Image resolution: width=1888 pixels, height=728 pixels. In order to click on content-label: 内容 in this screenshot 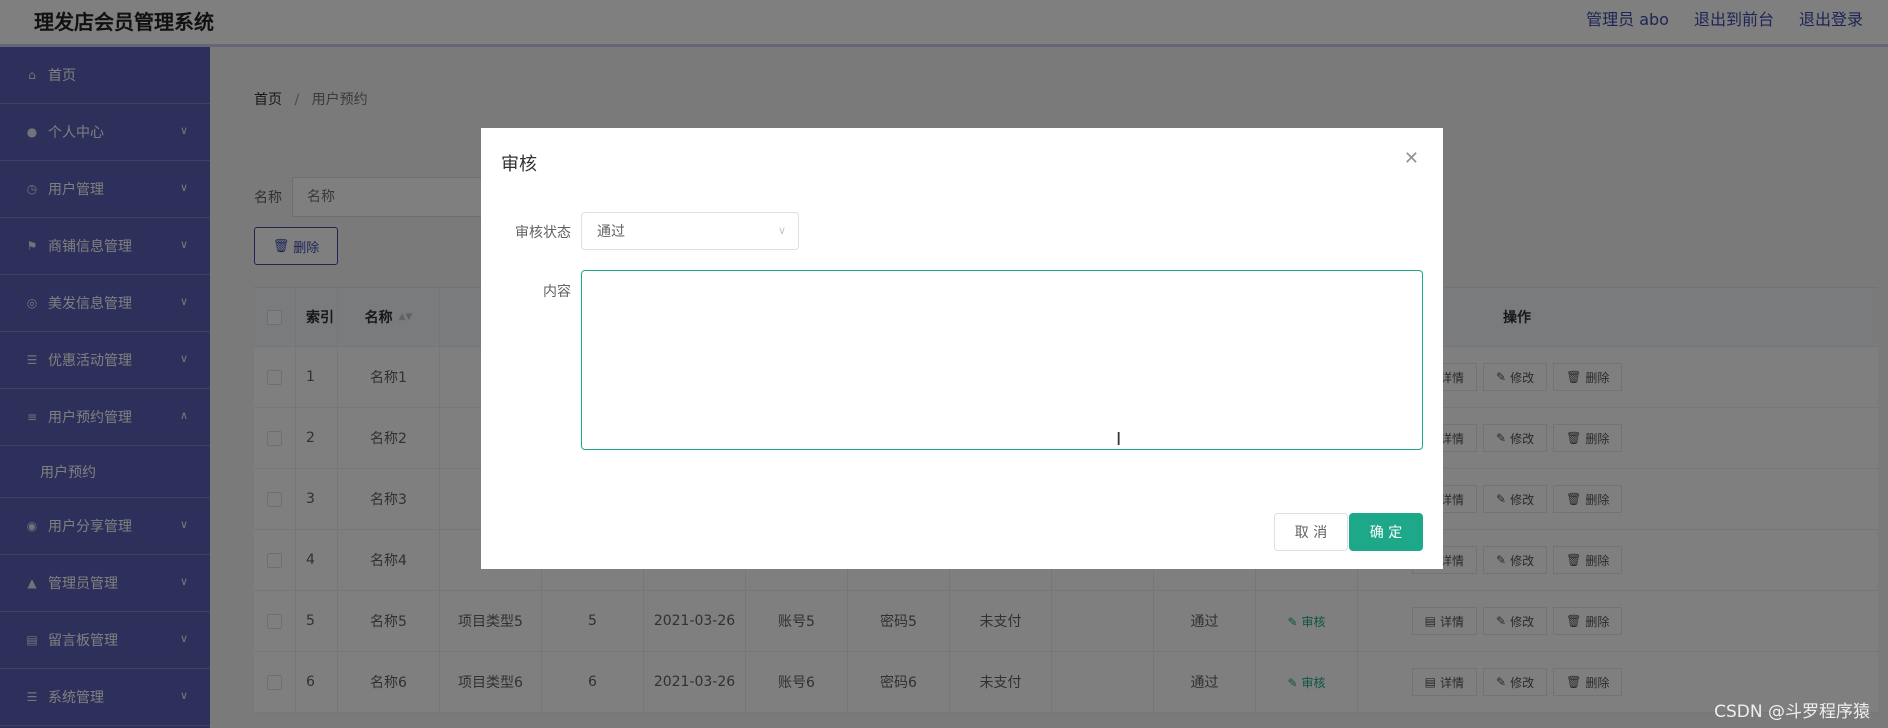, I will do `click(557, 292)`.